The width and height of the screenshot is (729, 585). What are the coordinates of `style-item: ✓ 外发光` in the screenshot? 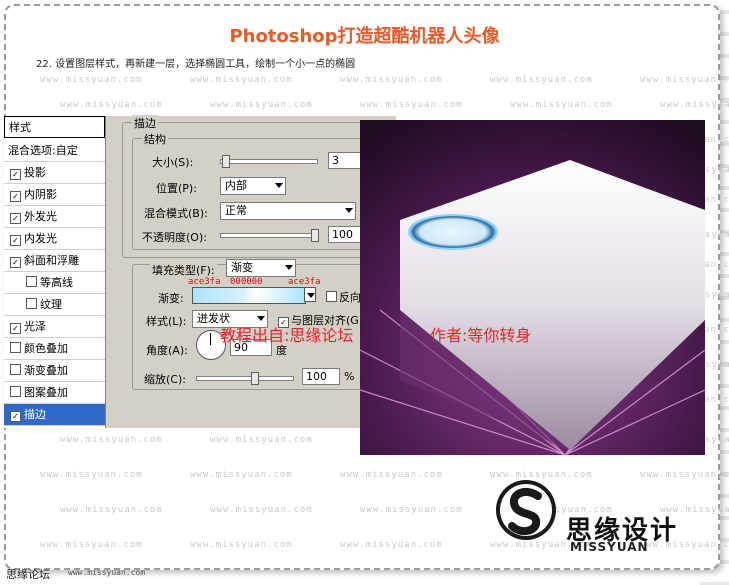 It's located at (54, 217).